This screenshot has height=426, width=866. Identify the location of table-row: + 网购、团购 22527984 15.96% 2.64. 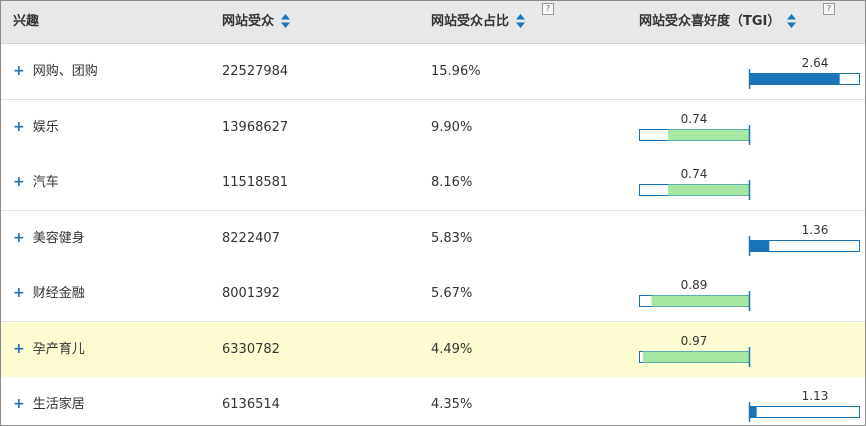
(433, 72).